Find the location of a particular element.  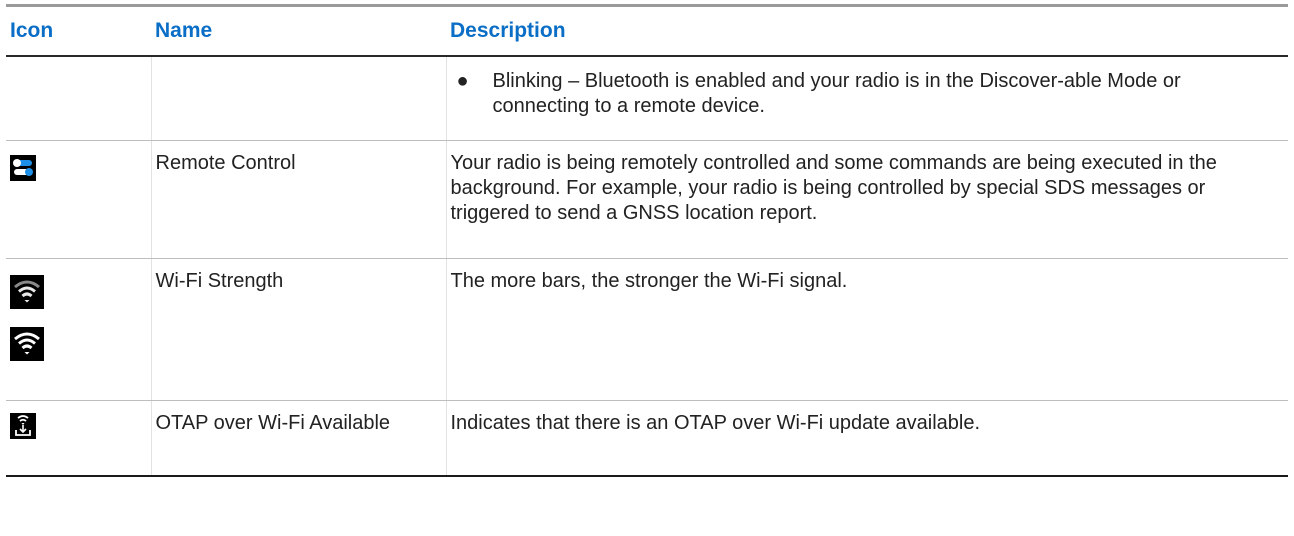

name-cell is located at coordinates (298, 98).